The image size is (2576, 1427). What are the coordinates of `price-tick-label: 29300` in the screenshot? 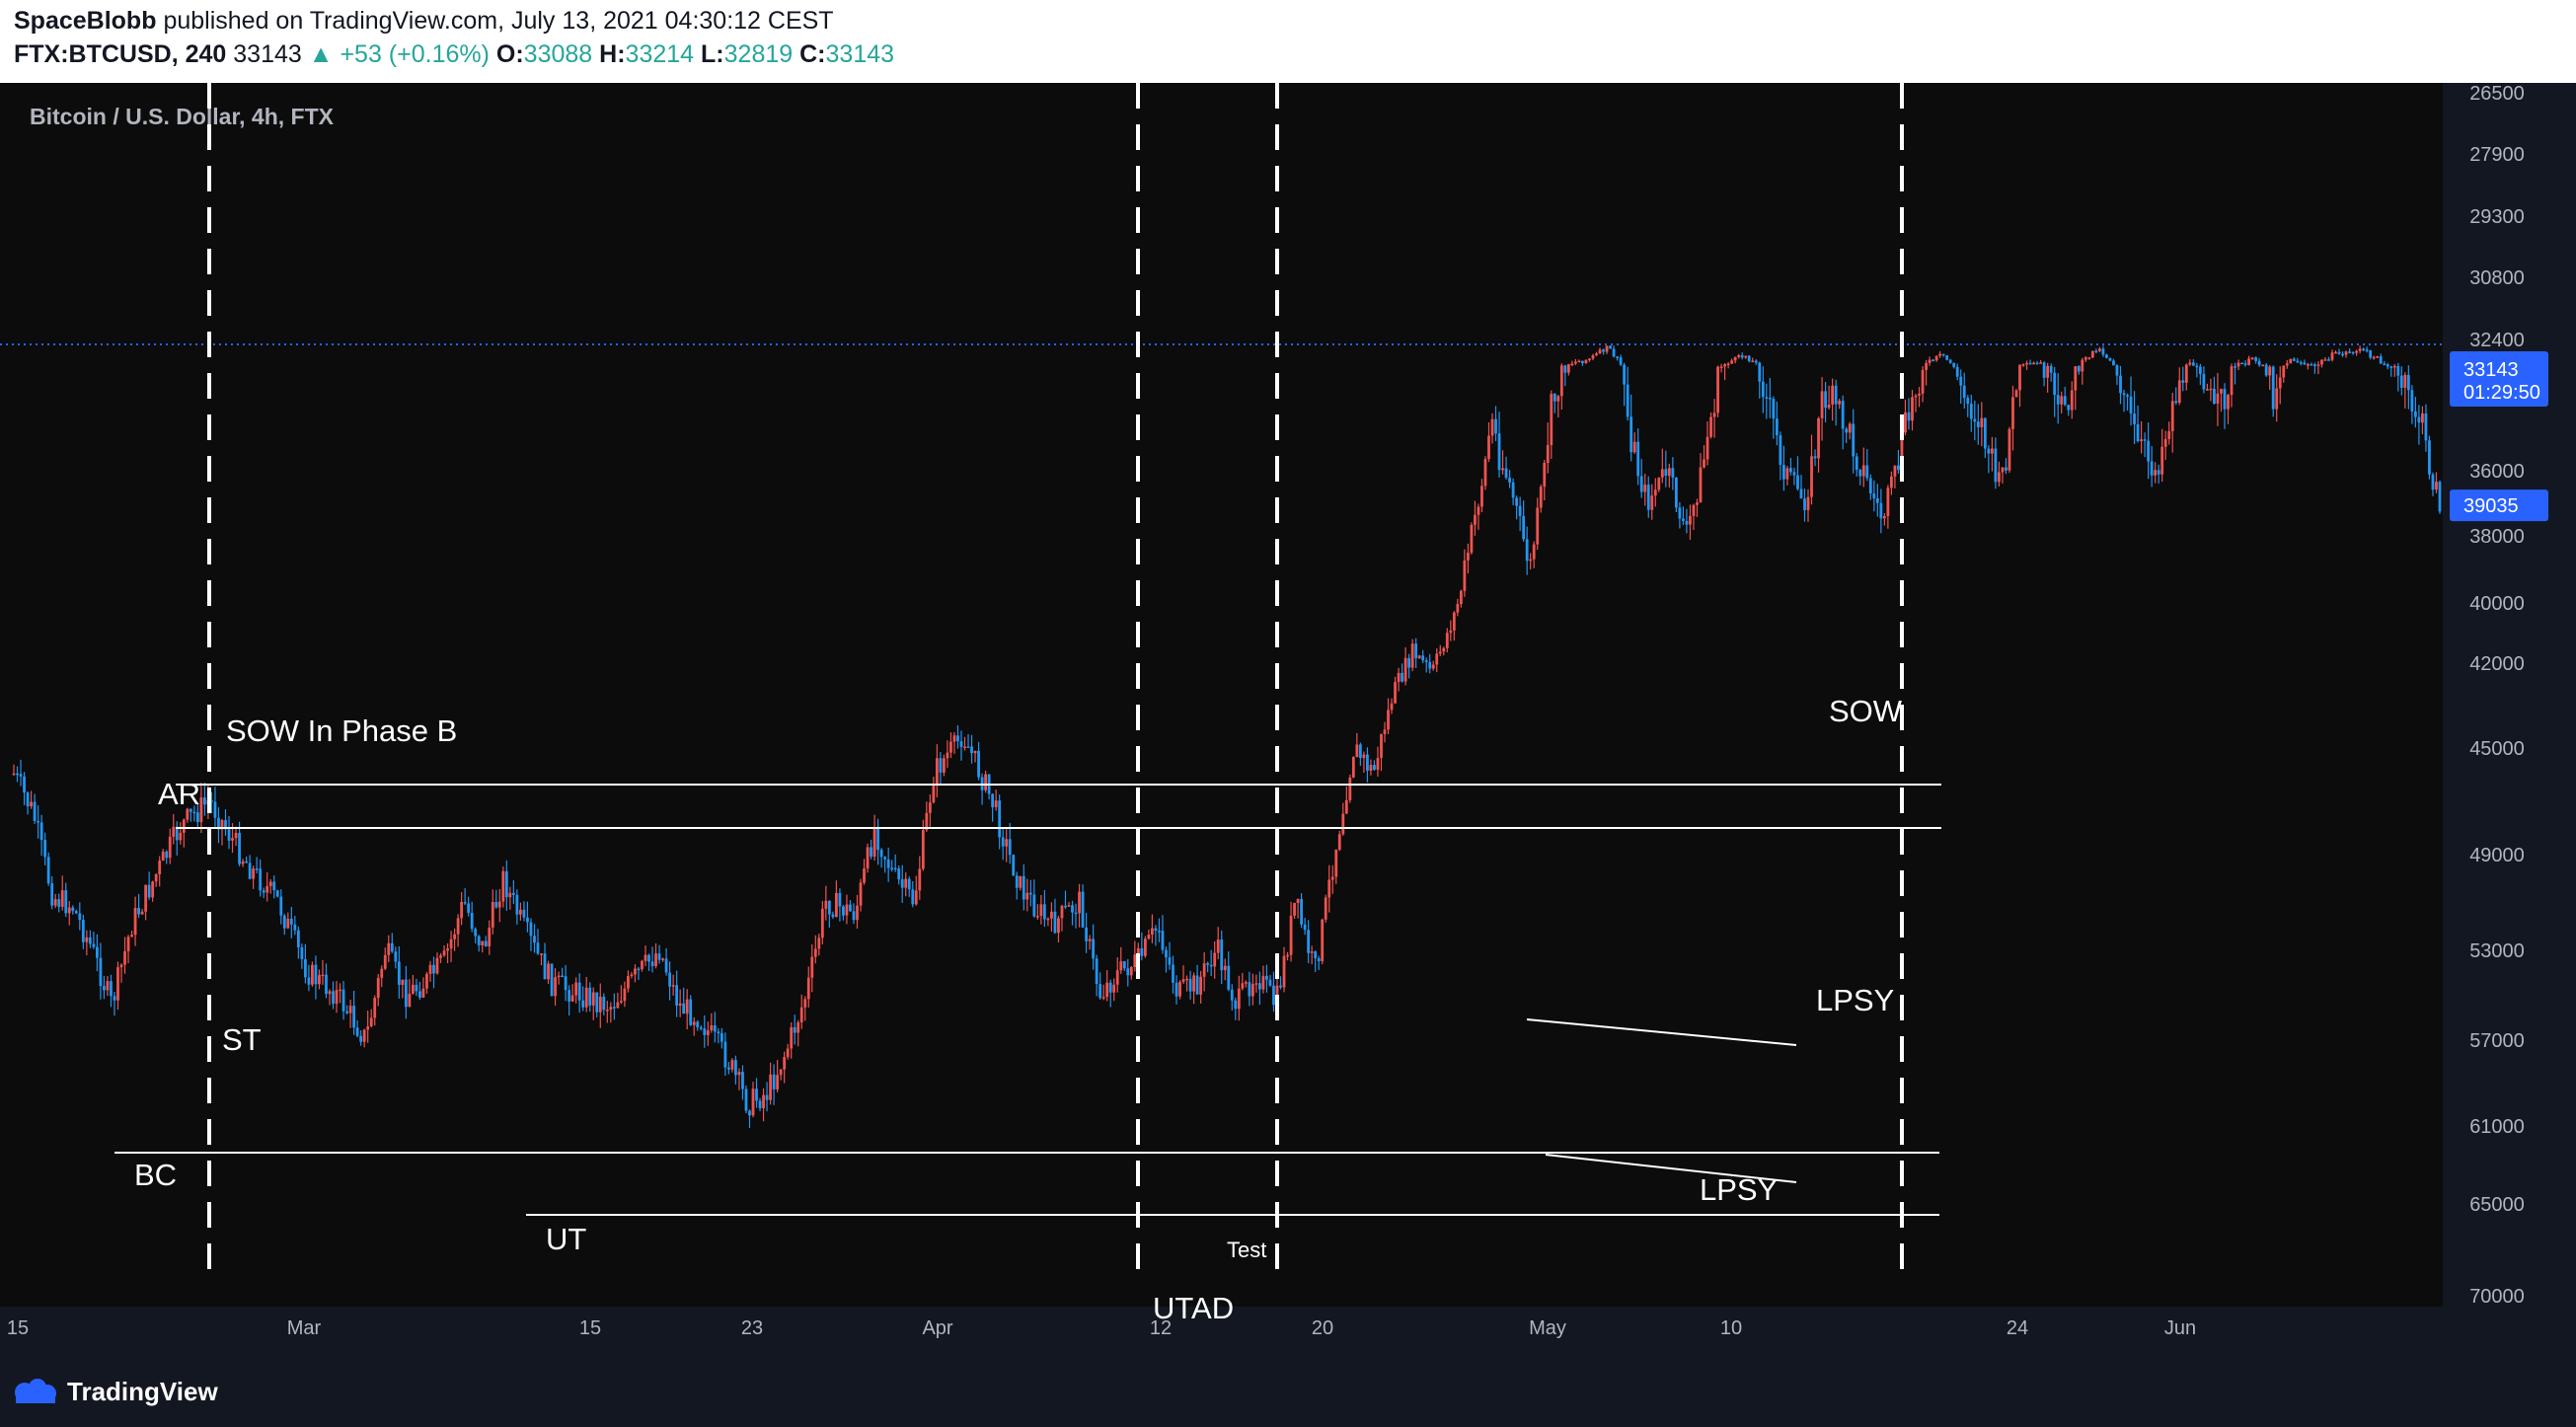 It's located at (2497, 217).